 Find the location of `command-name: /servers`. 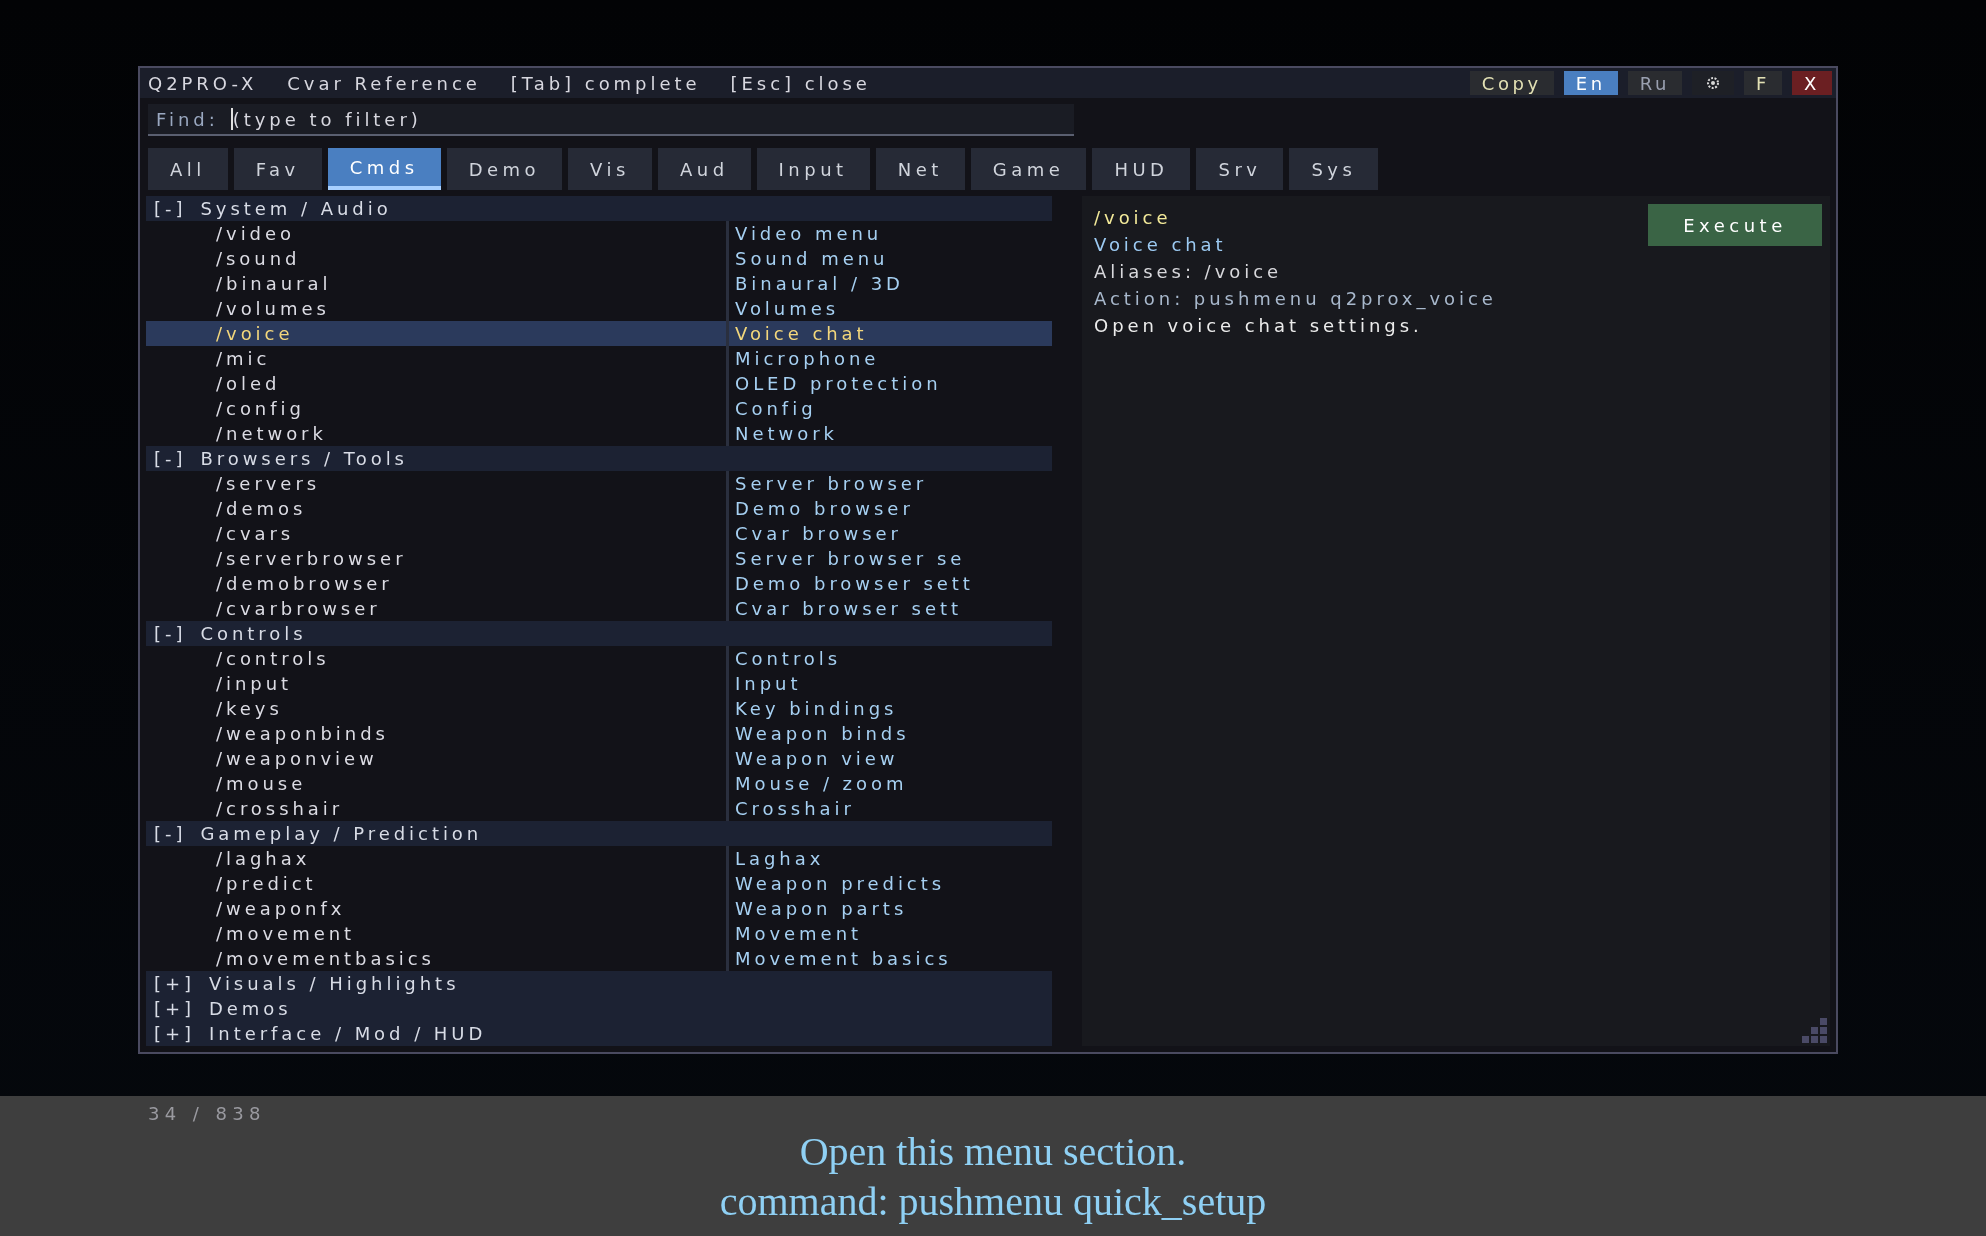

command-name: /servers is located at coordinates (268, 484).